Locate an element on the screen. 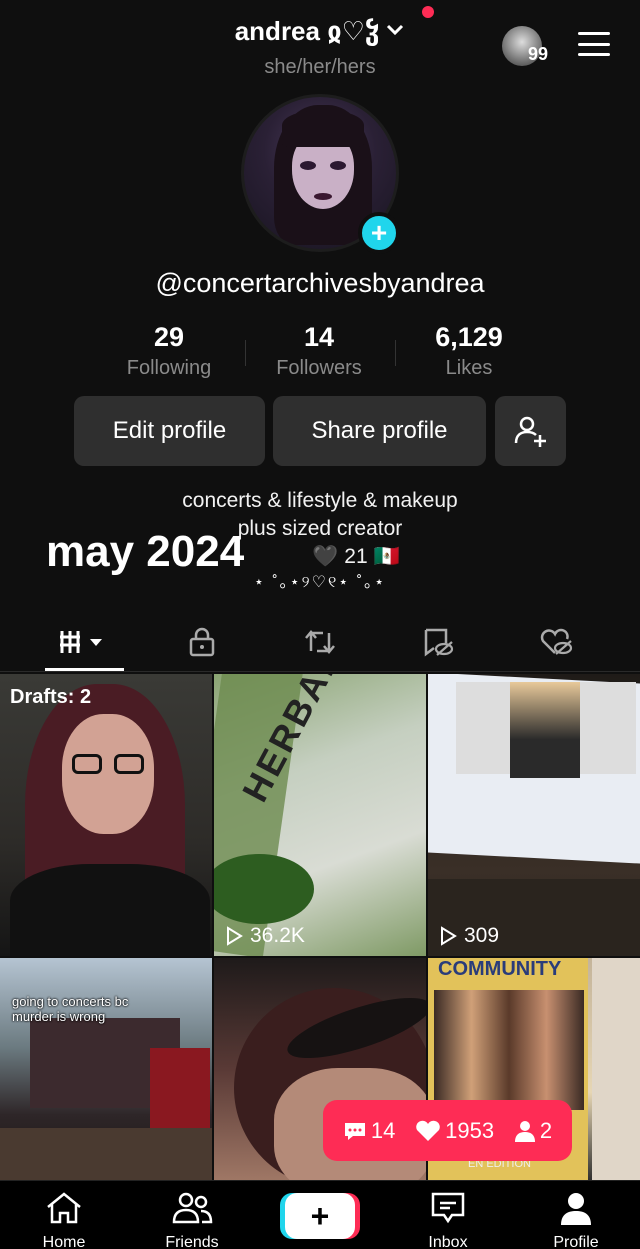  grid-icon is located at coordinates (81, 642).